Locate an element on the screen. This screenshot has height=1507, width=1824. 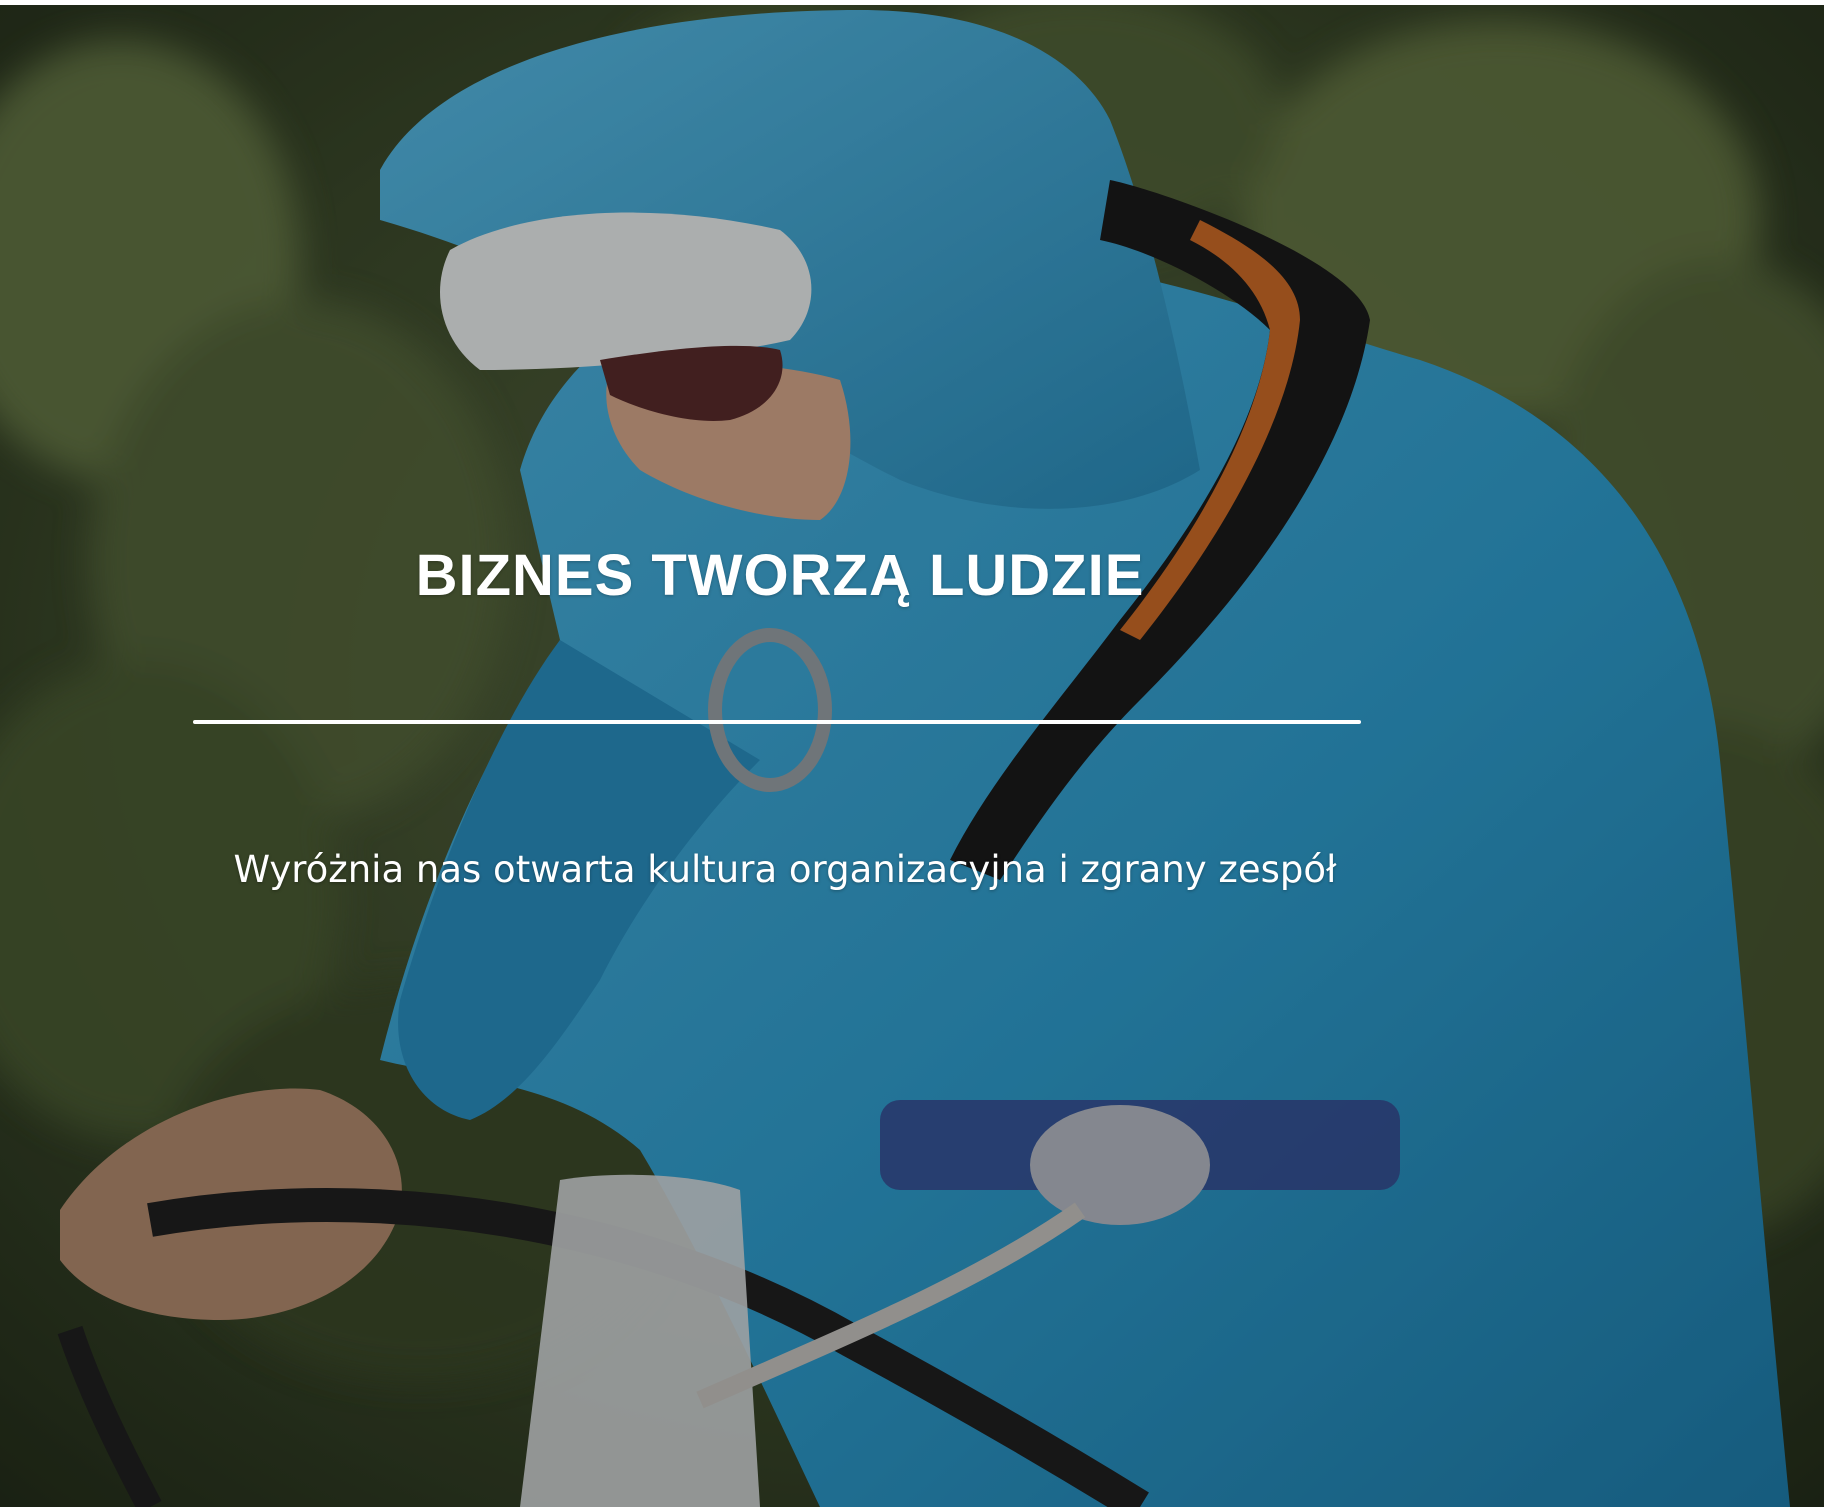
hero-title: BIZNES TWORZĄ LUDZIE is located at coordinates (780, 575).